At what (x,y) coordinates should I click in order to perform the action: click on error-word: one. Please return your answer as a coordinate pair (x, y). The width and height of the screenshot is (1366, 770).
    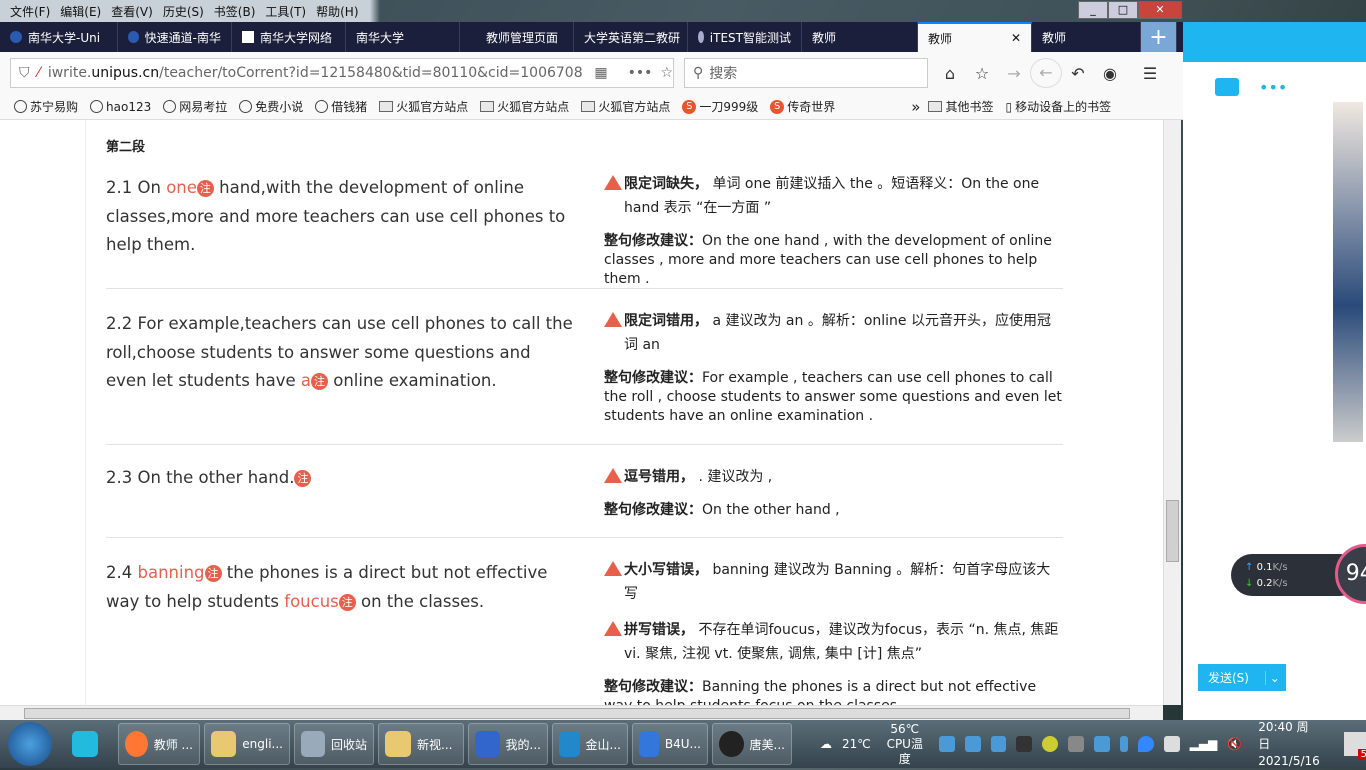
    Looking at the image, I should click on (181, 187).